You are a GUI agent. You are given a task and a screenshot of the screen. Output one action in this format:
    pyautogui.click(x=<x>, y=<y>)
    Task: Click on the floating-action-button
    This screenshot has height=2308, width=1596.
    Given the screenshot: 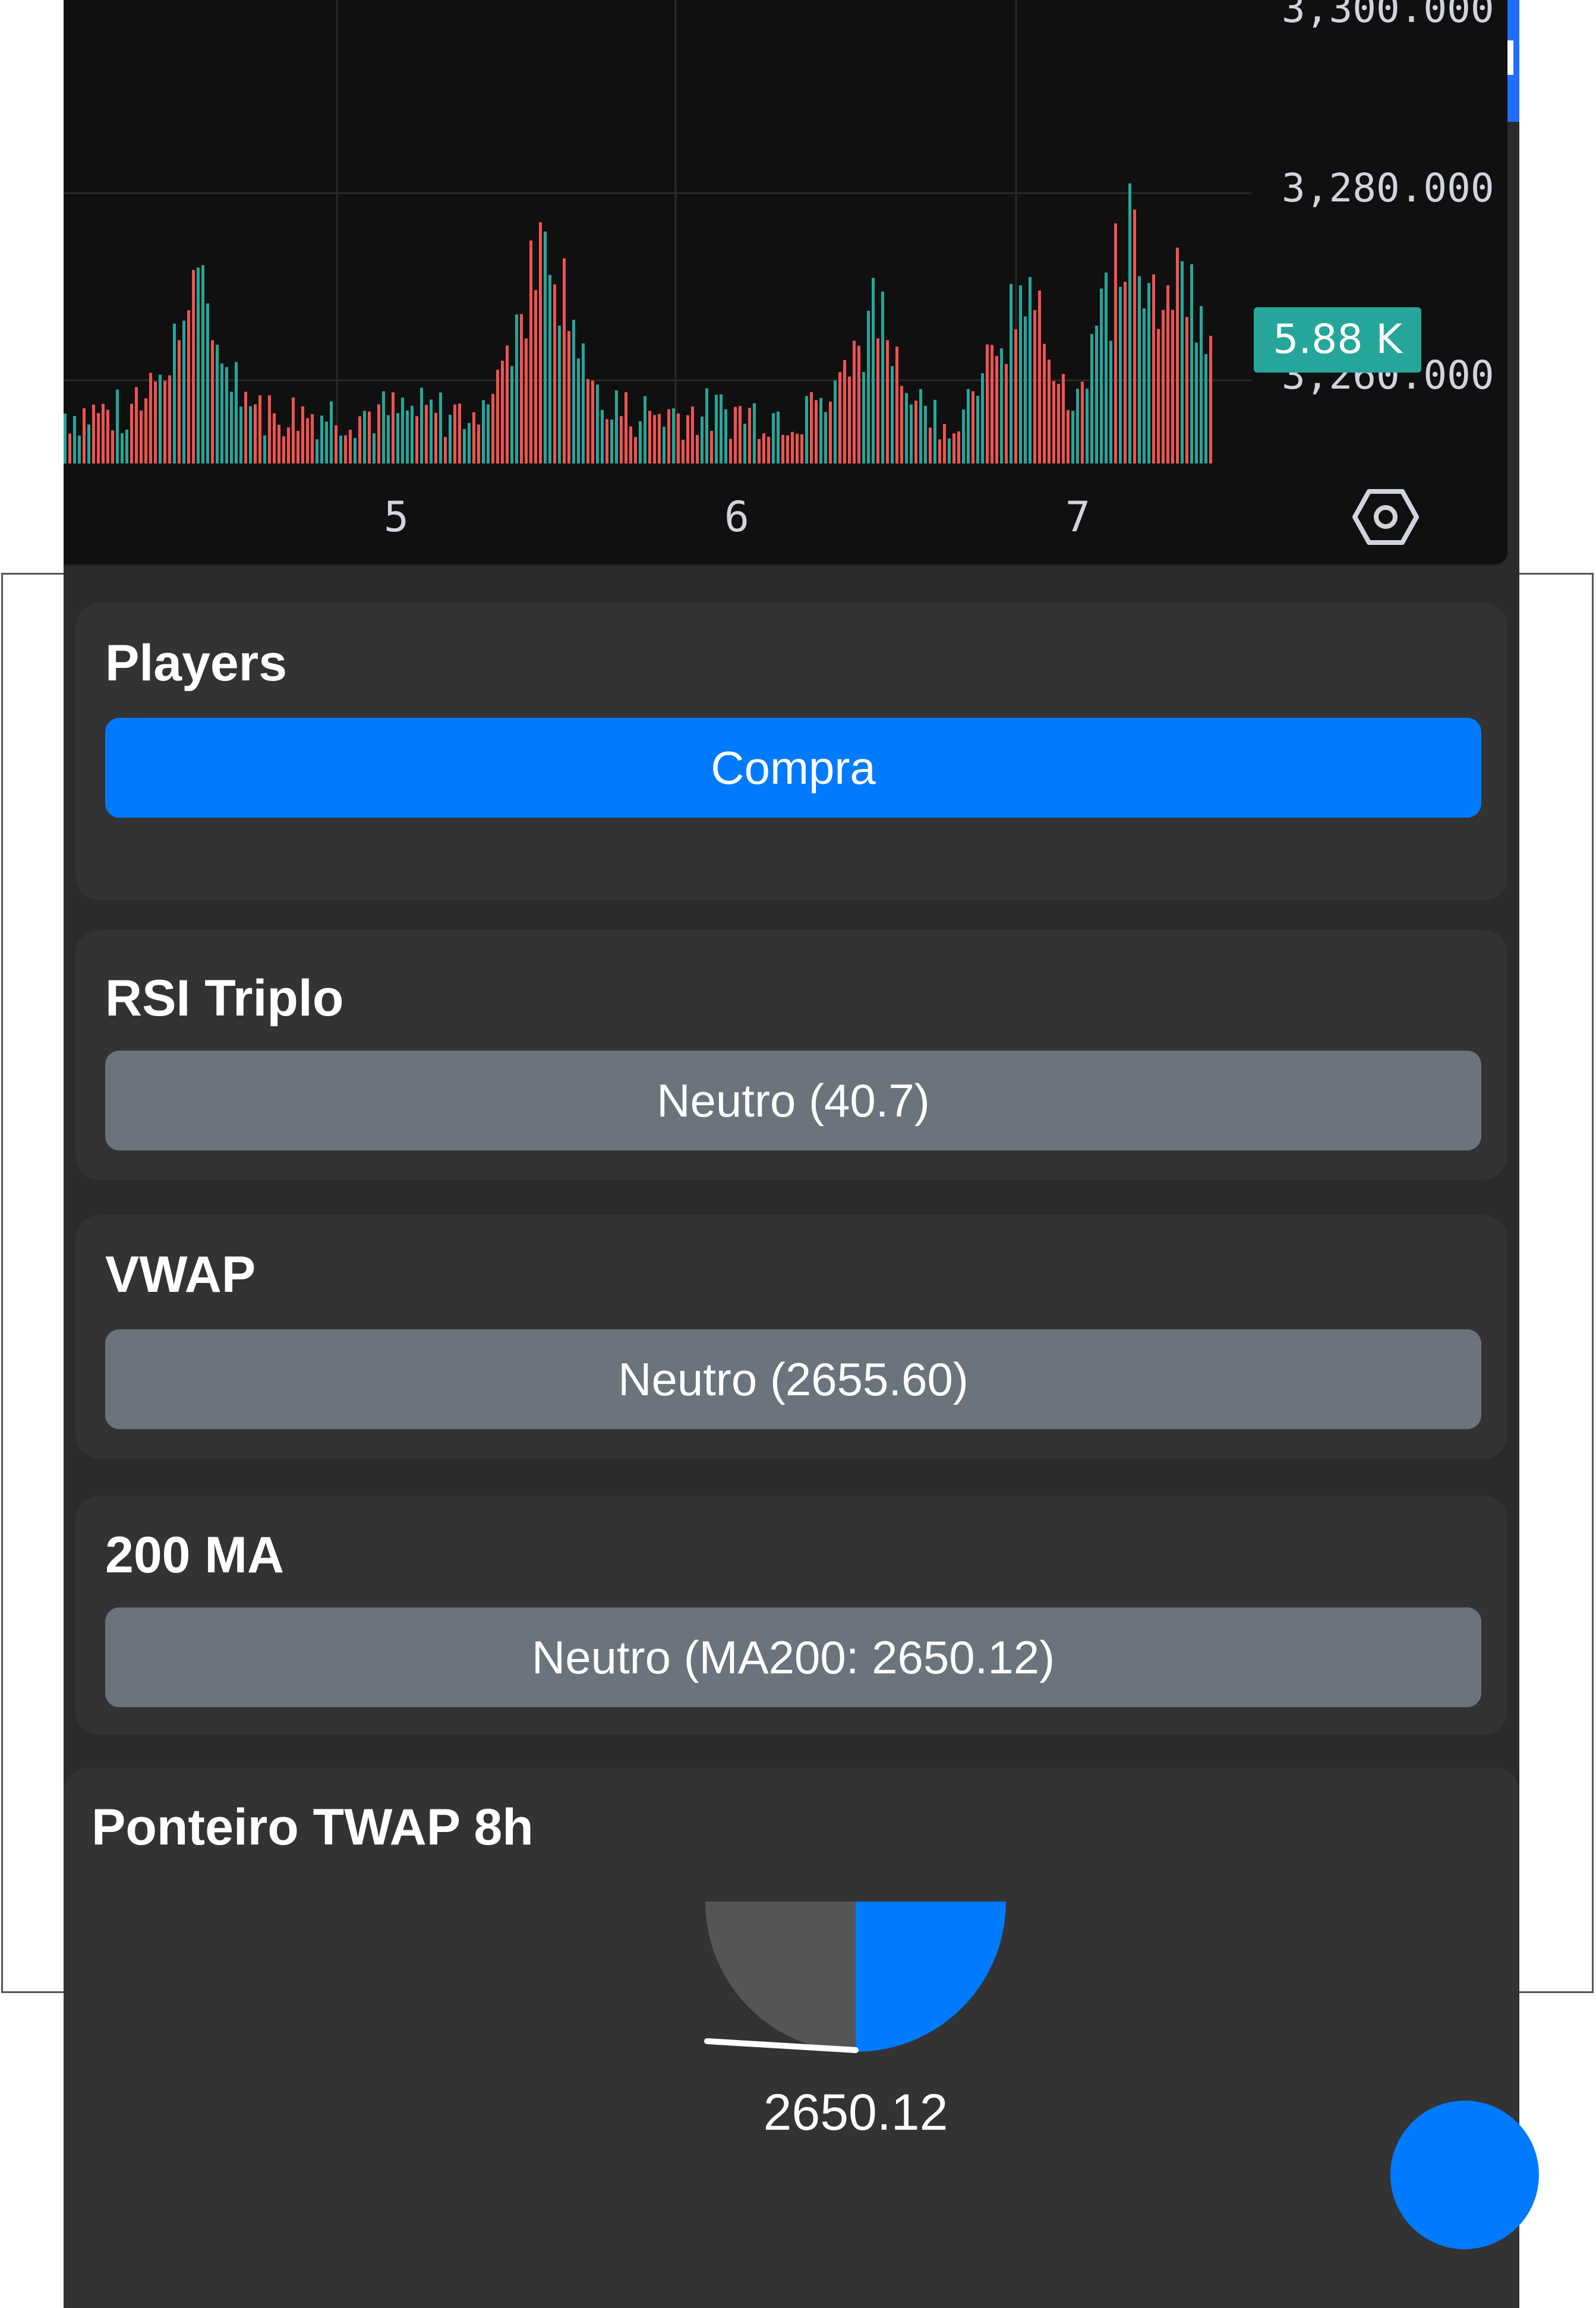 What is the action you would take?
    pyautogui.click(x=1464, y=2175)
    